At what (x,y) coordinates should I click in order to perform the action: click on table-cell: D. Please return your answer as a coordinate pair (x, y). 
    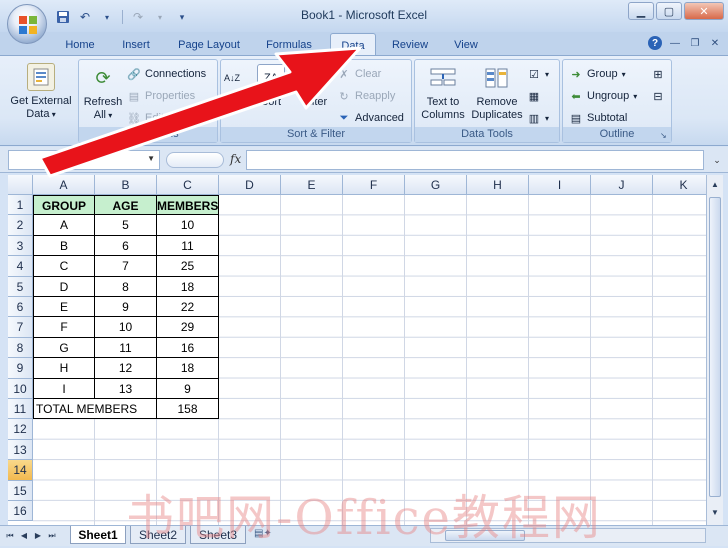
    Looking at the image, I should click on (64, 286).